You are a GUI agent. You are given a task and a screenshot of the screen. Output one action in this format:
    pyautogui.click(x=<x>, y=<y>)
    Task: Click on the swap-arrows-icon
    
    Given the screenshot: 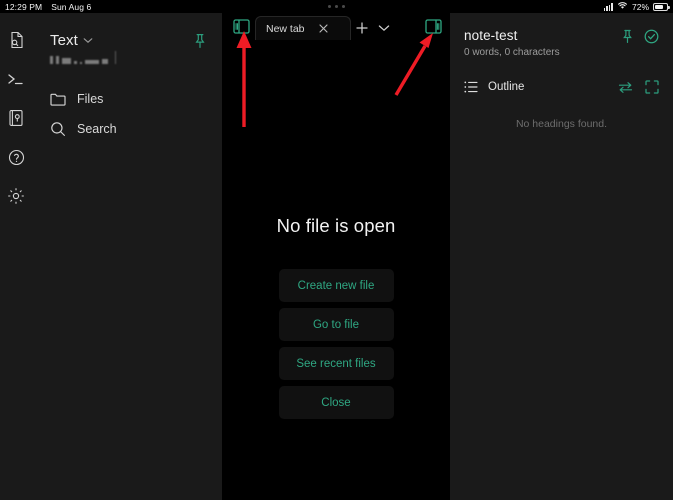 What is the action you would take?
    pyautogui.click(x=625, y=87)
    